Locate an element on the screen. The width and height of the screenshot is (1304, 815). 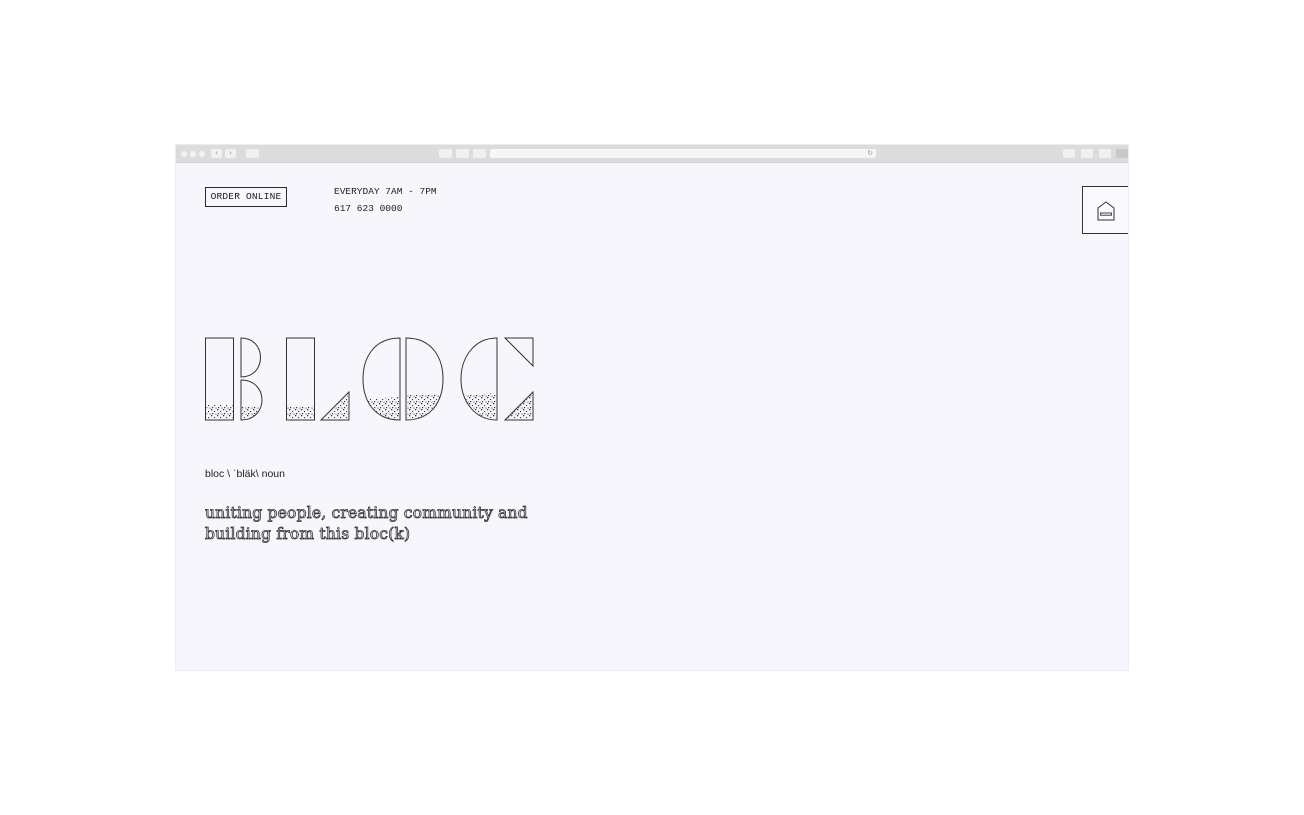
window-minimize-dot is located at coordinates (193, 154).